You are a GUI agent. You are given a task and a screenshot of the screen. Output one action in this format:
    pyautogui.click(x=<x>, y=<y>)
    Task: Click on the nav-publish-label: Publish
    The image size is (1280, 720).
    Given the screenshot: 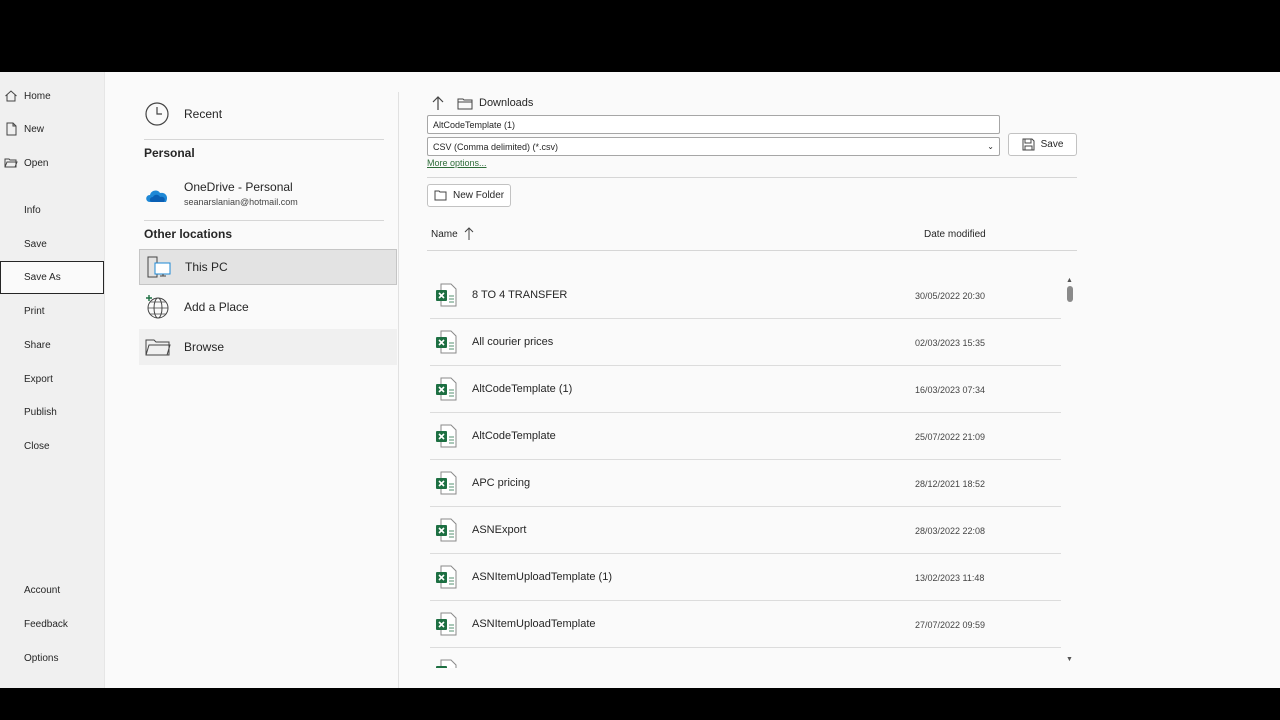 What is the action you would take?
    pyautogui.click(x=40, y=412)
    